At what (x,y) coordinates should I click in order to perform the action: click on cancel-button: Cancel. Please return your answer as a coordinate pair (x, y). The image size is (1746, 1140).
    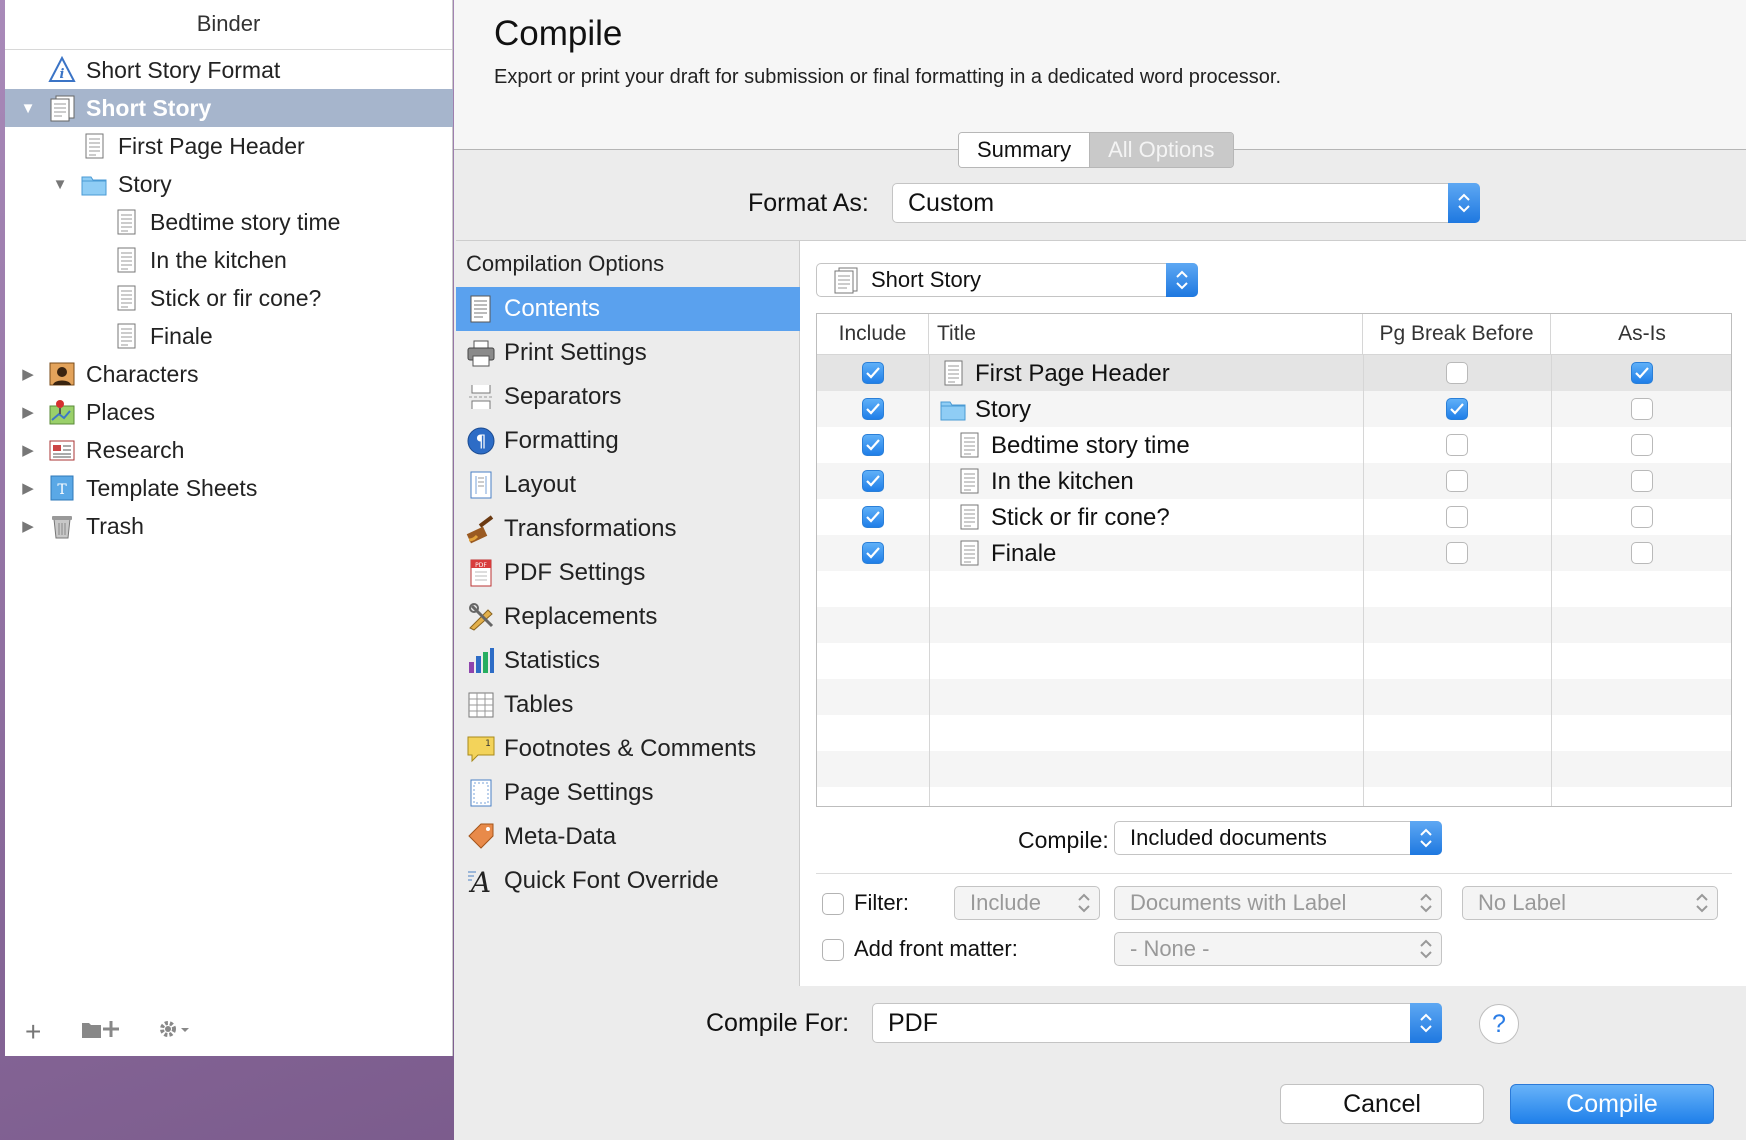
    Looking at the image, I should click on (1382, 1104).